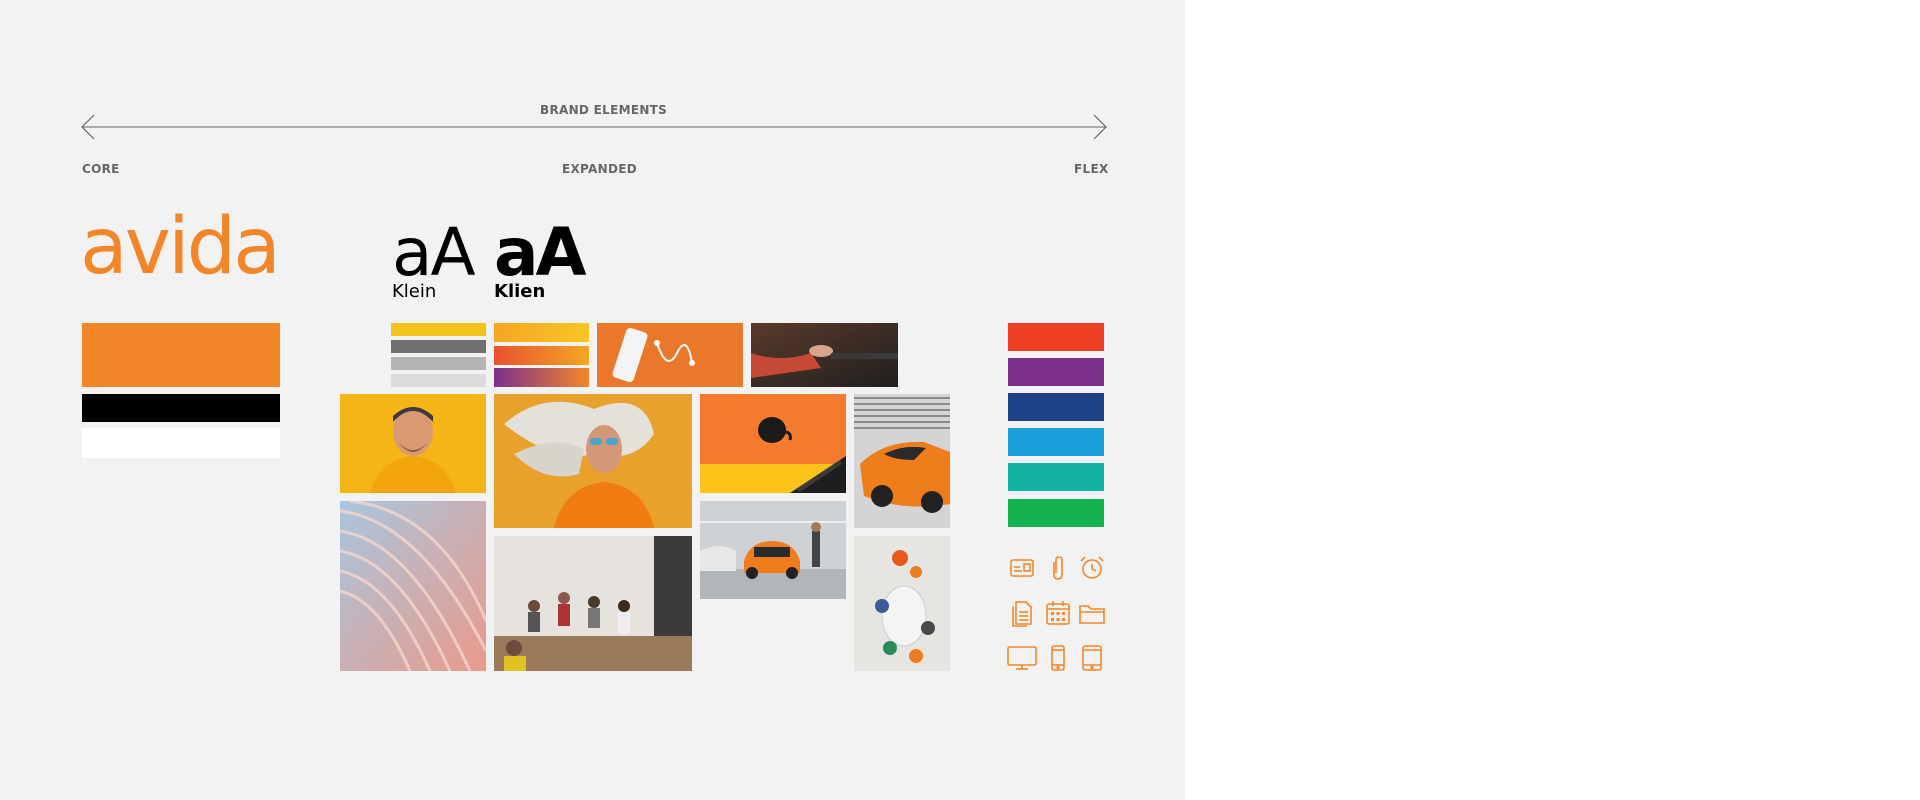 This screenshot has height=800, width=1920. I want to click on tablet-icon, so click(1092, 658).